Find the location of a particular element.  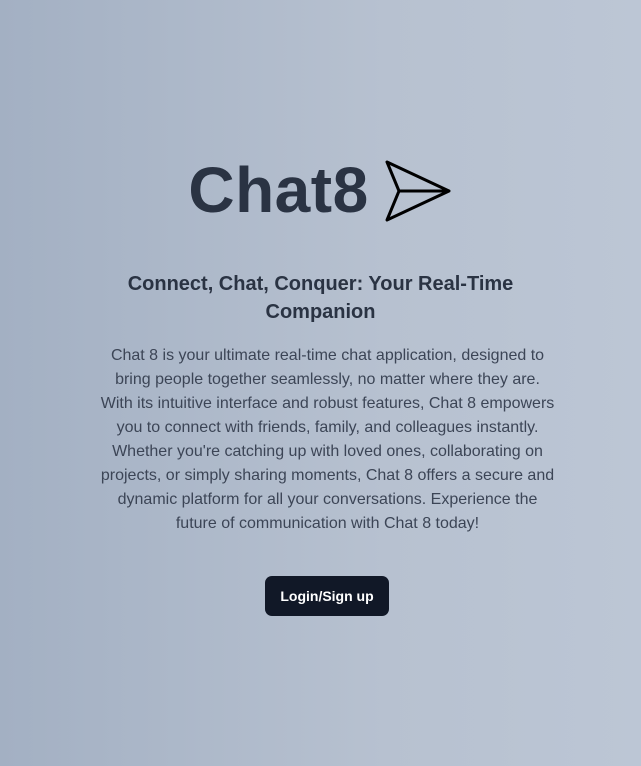

paper-plane-icon is located at coordinates (419, 191).